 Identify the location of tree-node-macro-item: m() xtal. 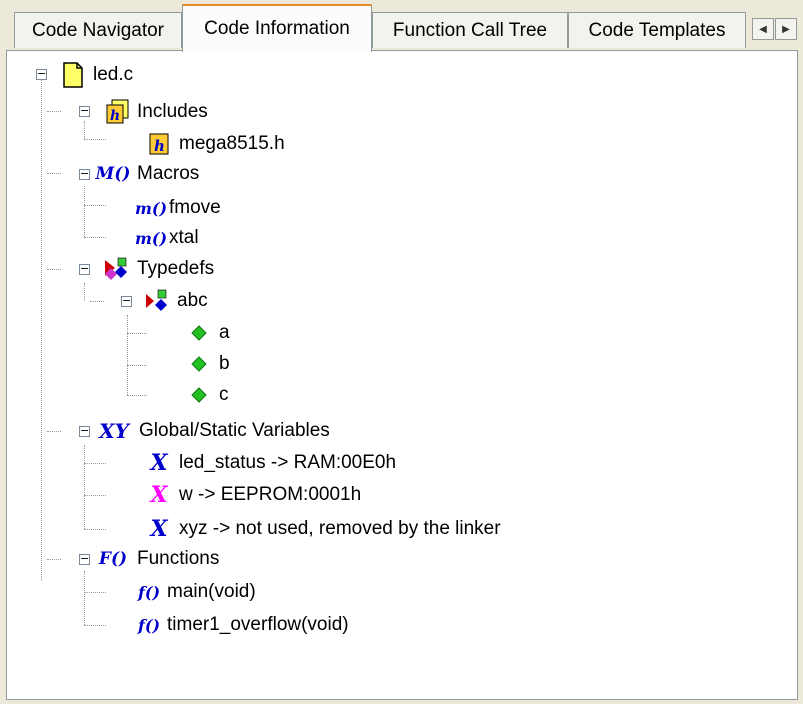
(167, 238).